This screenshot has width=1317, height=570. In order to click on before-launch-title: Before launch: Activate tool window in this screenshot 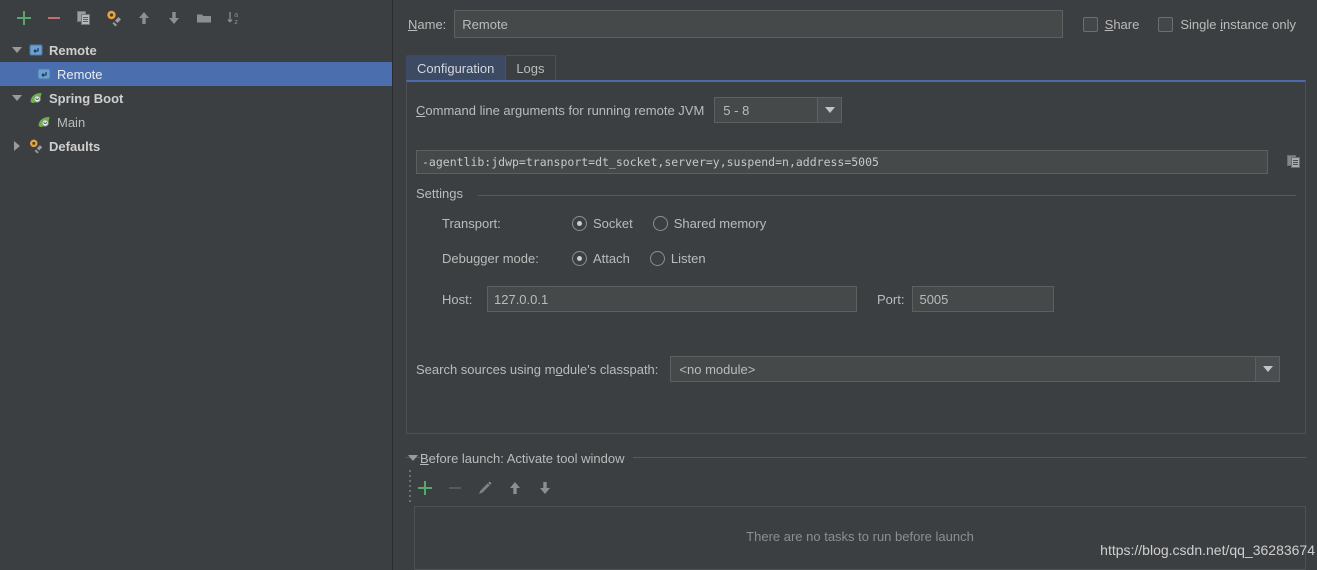, I will do `click(526, 458)`.